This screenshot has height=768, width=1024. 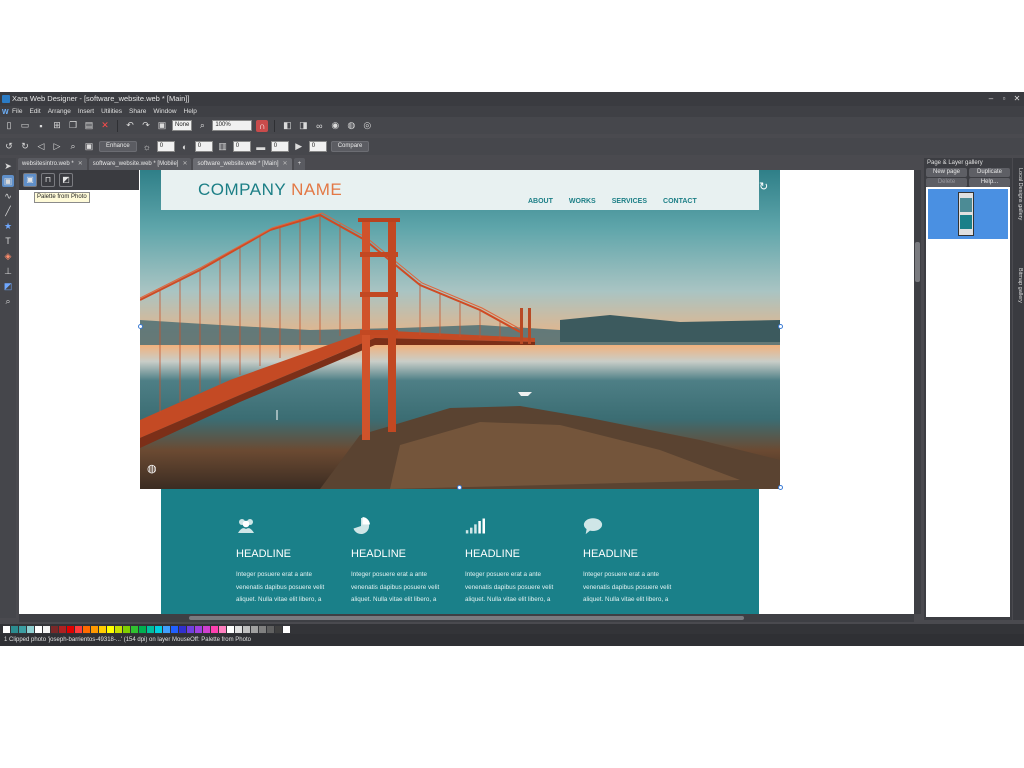 I want to click on nav-contact: CONTACT, so click(x=680, y=201).